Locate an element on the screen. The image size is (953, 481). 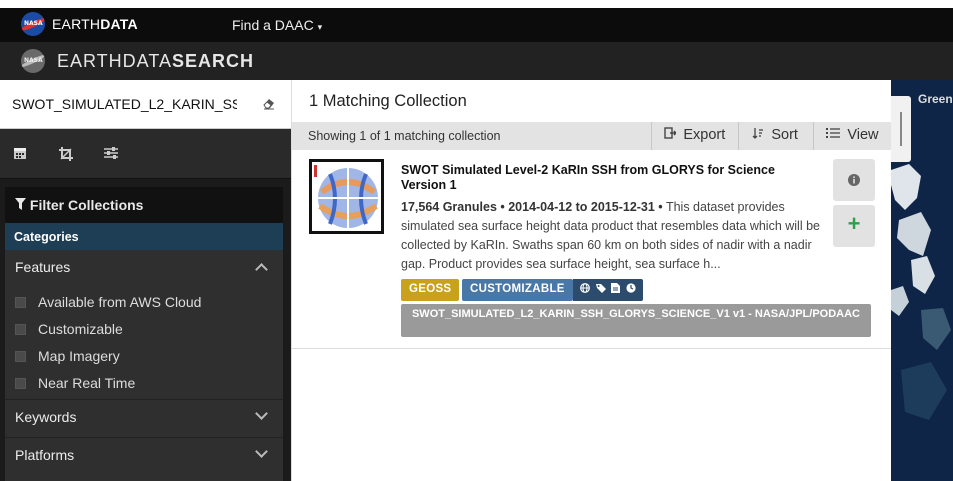
feature-option-aws-cloud: Available from AWS Cloud is located at coordinates (108, 302).